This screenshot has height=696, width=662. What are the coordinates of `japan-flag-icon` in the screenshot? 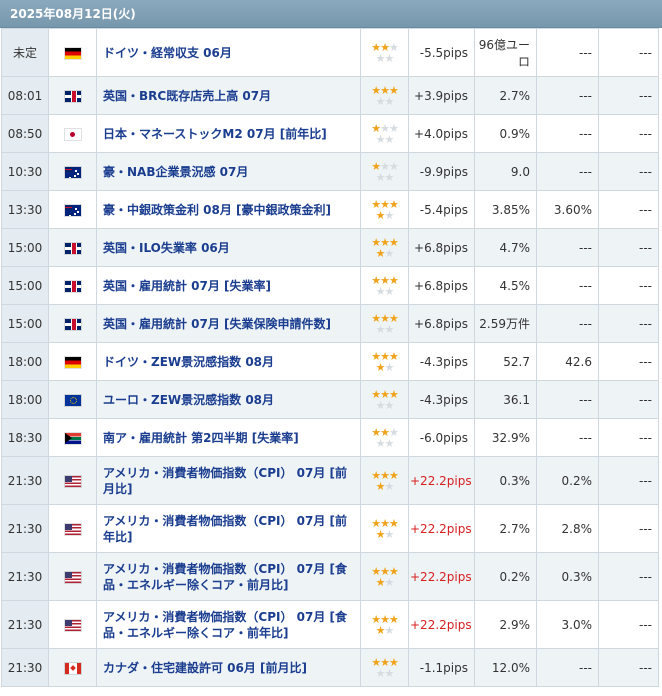 It's located at (72, 134).